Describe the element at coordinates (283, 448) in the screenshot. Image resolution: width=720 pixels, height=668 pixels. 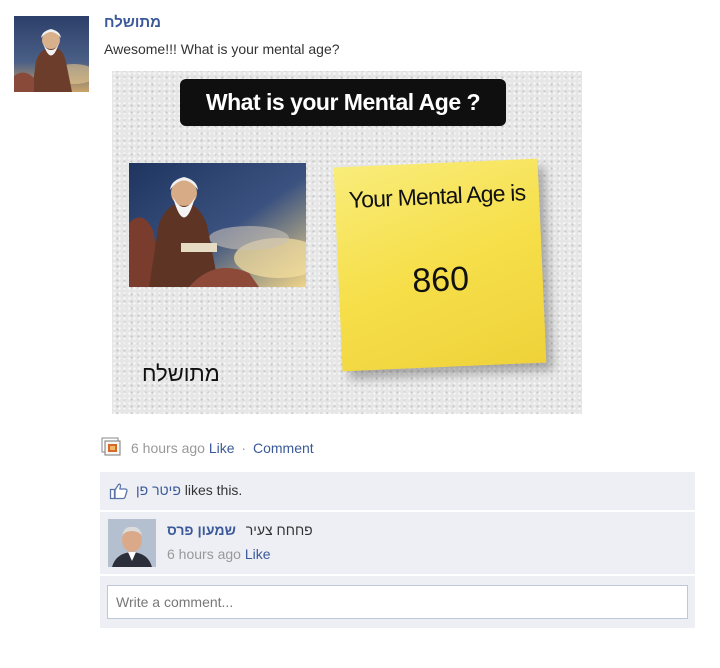
I see `comment-link: Comment` at that location.